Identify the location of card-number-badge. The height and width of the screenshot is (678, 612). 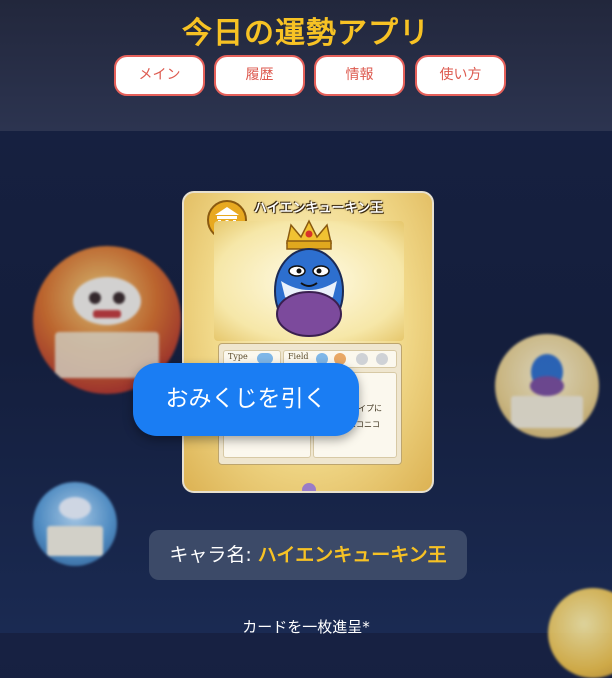
(309, 487).